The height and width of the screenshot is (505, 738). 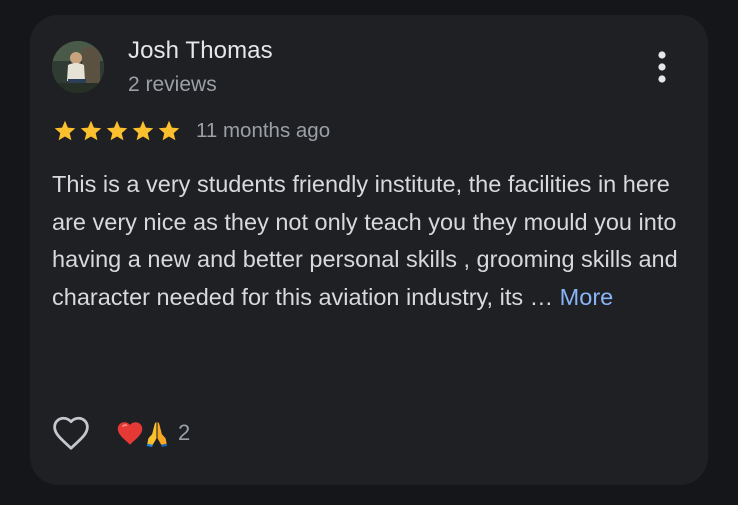 I want to click on rating-row: 11 months ago, so click(x=191, y=131).